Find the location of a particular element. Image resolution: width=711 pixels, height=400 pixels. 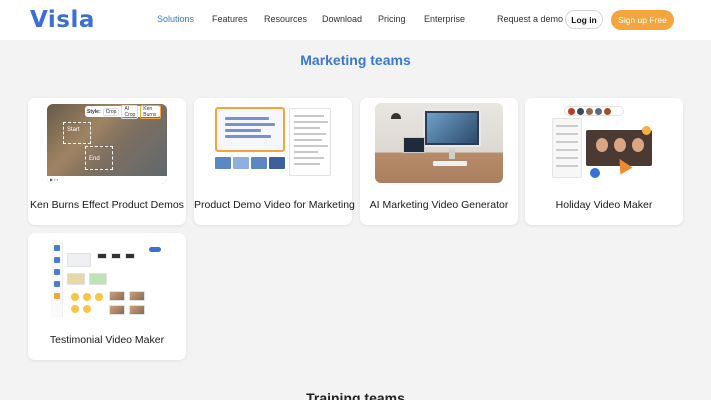

monitor is located at coordinates (452, 128).